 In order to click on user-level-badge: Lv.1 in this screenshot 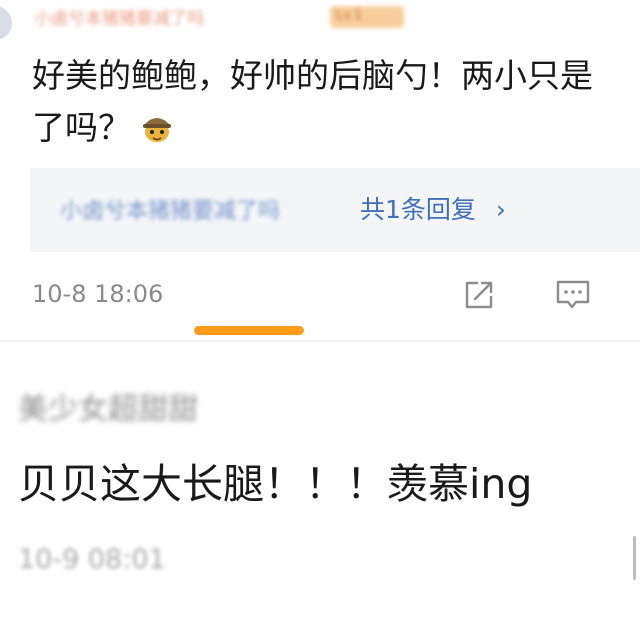, I will do `click(367, 17)`.